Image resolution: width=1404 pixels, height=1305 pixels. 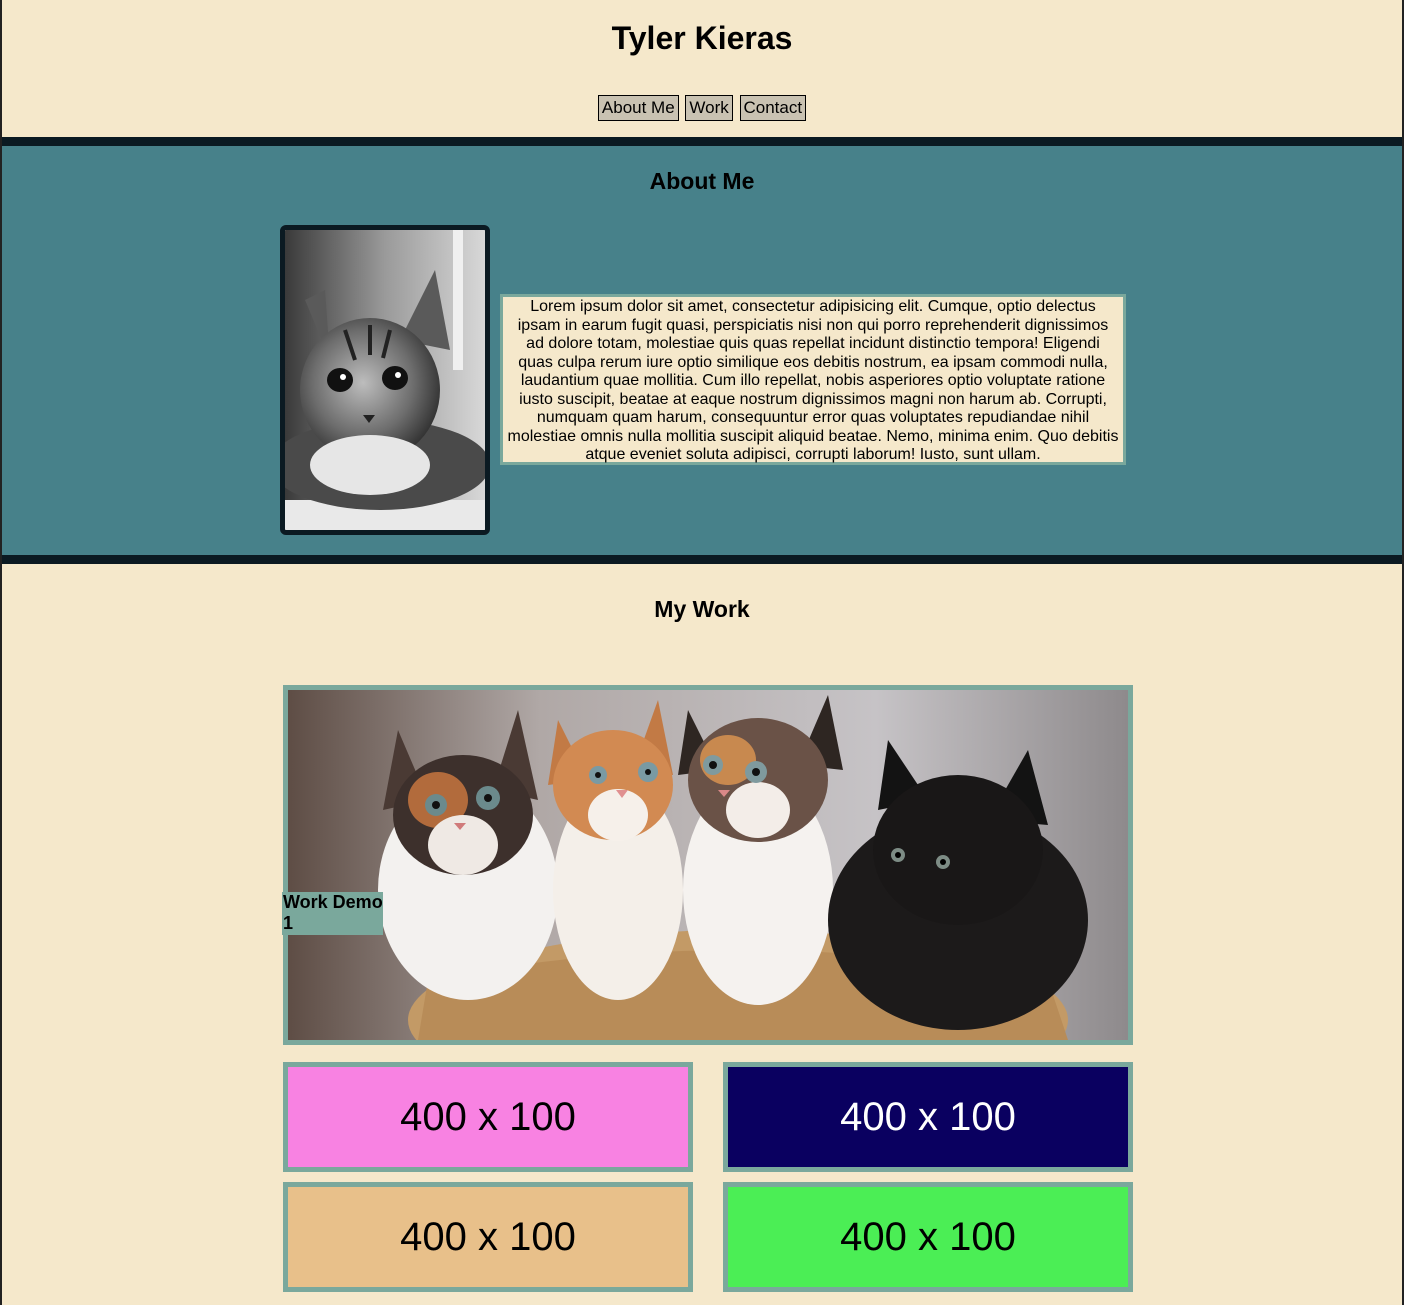 What do you see at coordinates (702, 609) in the screenshot?
I see `work-heading: My Work` at bounding box center [702, 609].